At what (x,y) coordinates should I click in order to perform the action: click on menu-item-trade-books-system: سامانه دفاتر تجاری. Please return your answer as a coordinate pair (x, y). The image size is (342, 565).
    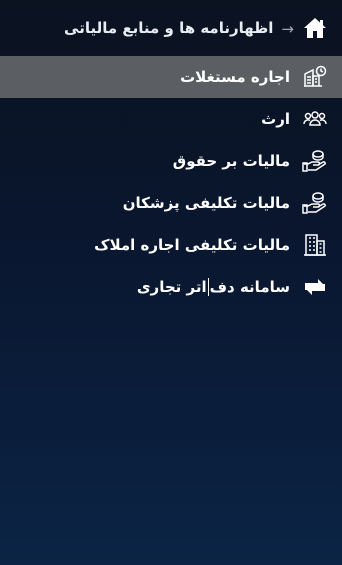
    Looking at the image, I should click on (171, 287).